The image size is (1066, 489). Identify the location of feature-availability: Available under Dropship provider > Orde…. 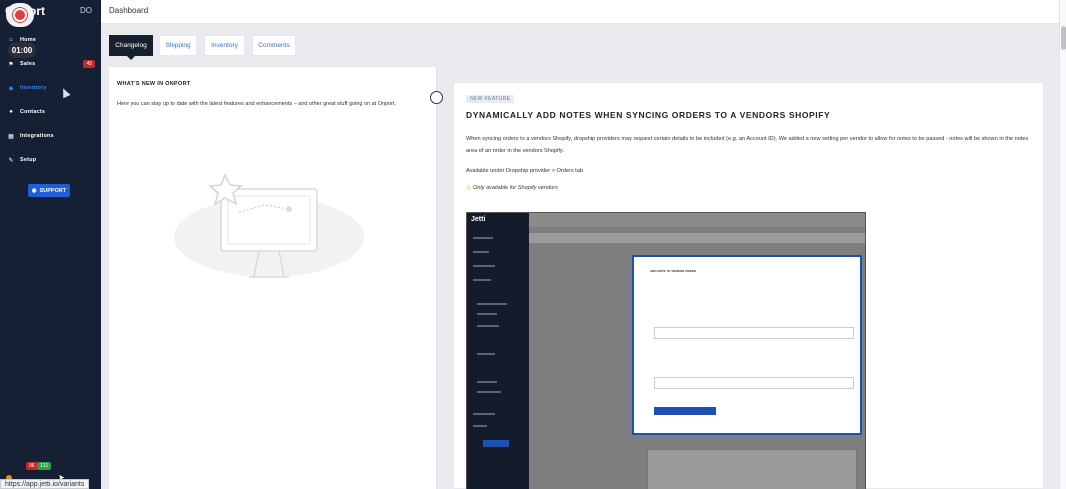
(524, 171).